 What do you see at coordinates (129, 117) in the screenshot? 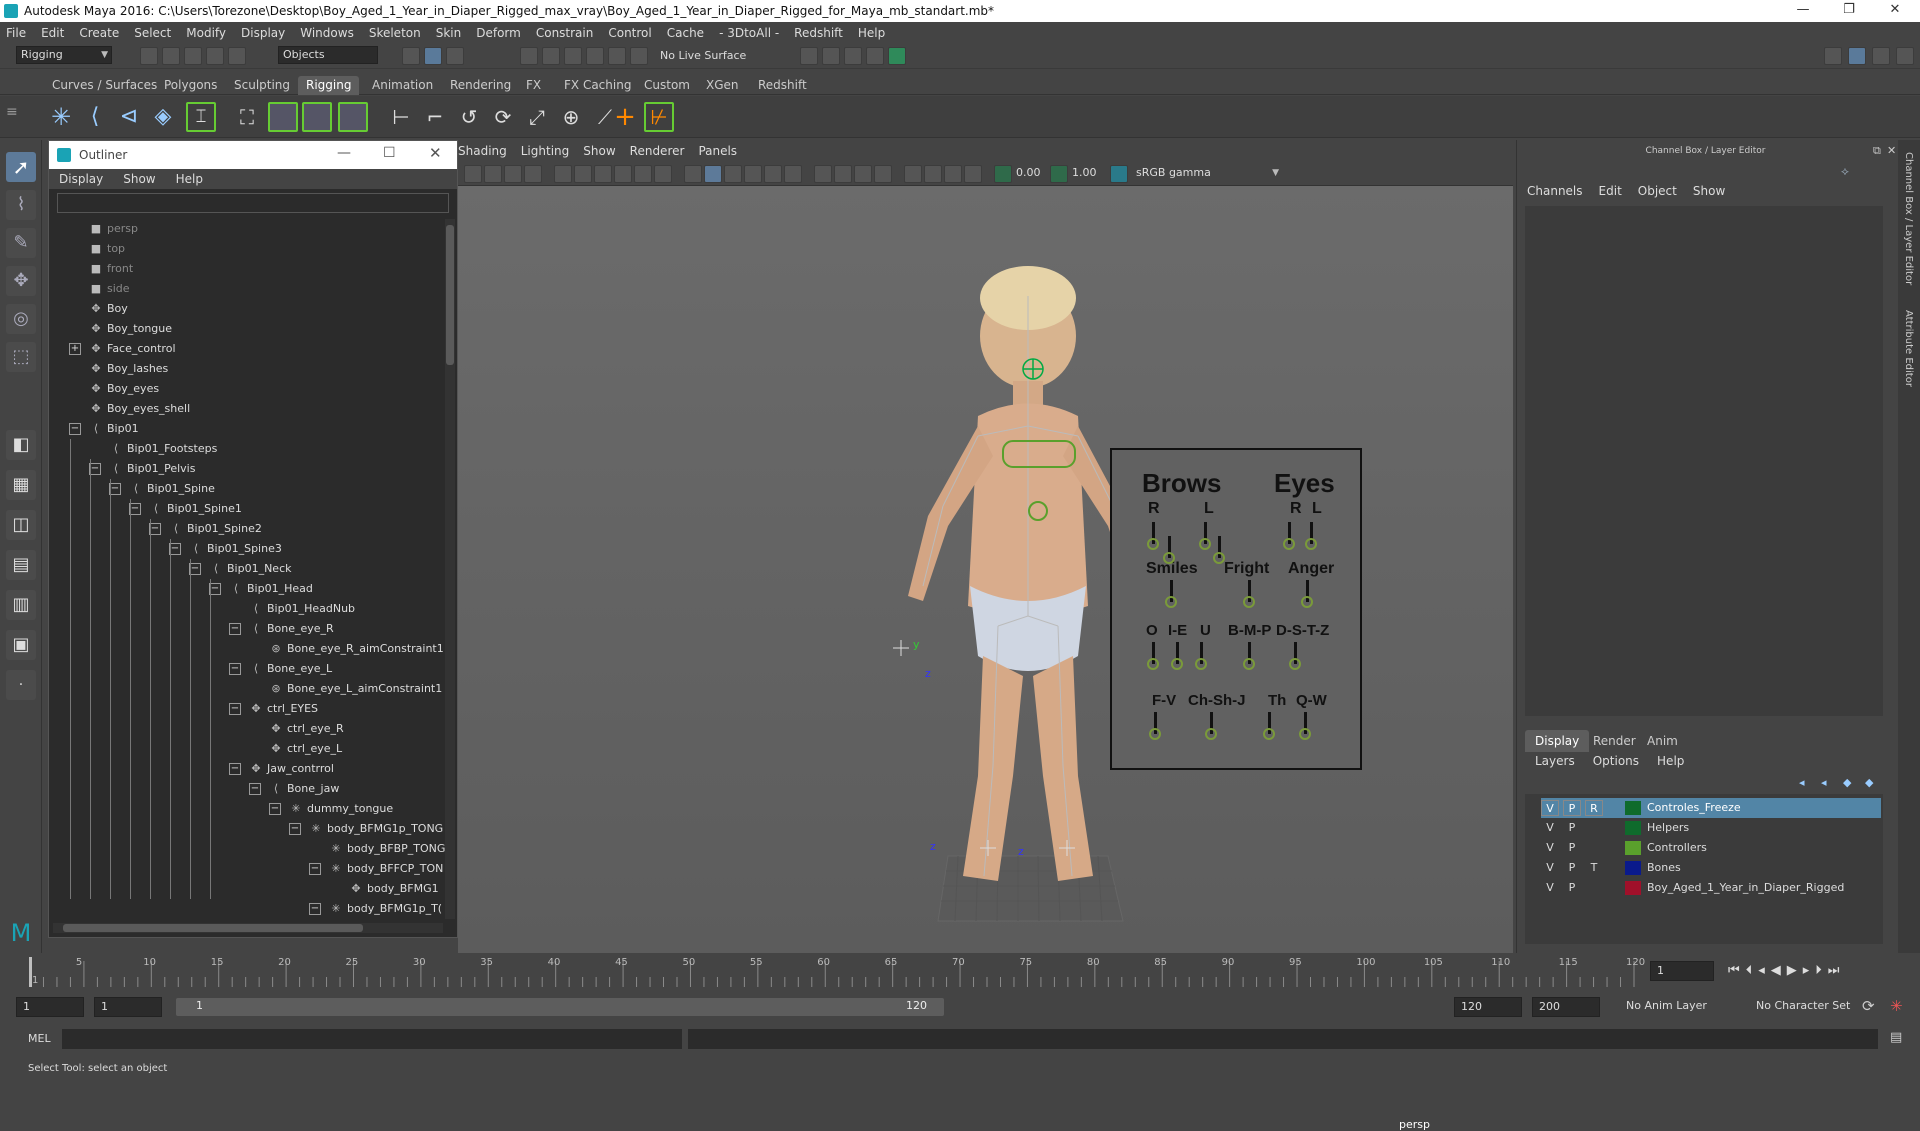
I see `mirror-joint-icon: ⊲` at bounding box center [129, 117].